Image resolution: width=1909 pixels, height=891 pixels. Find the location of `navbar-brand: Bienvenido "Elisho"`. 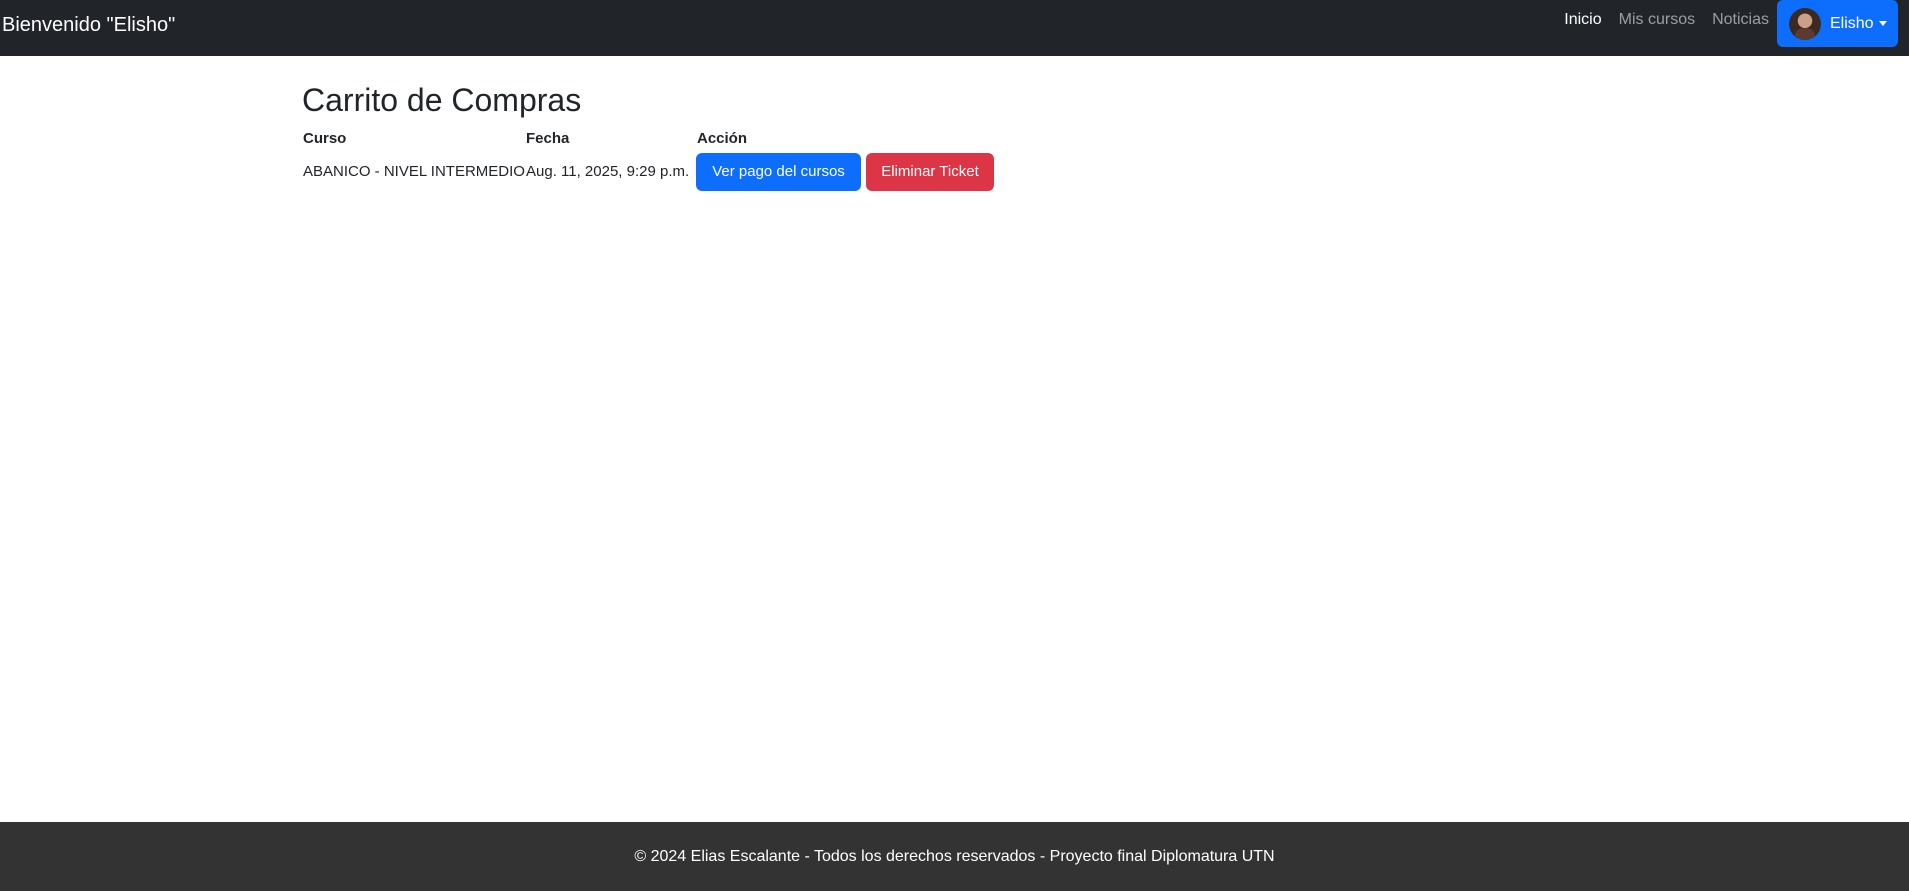

navbar-brand: Bienvenido "Elisho" is located at coordinates (88, 25).